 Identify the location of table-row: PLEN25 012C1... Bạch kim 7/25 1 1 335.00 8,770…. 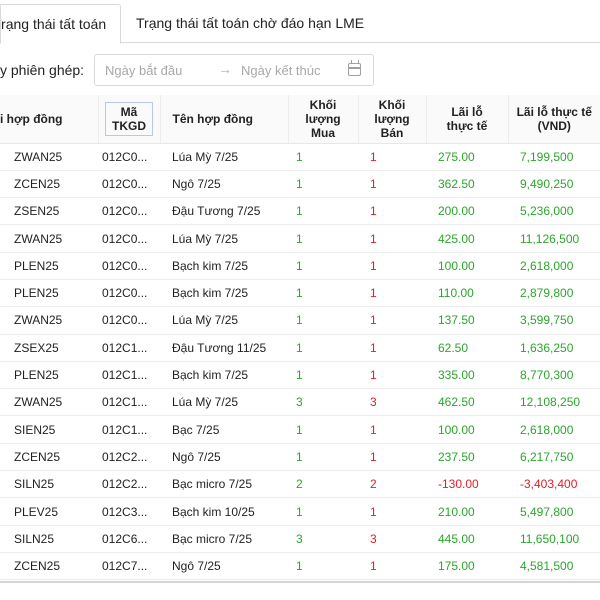
(300, 375).